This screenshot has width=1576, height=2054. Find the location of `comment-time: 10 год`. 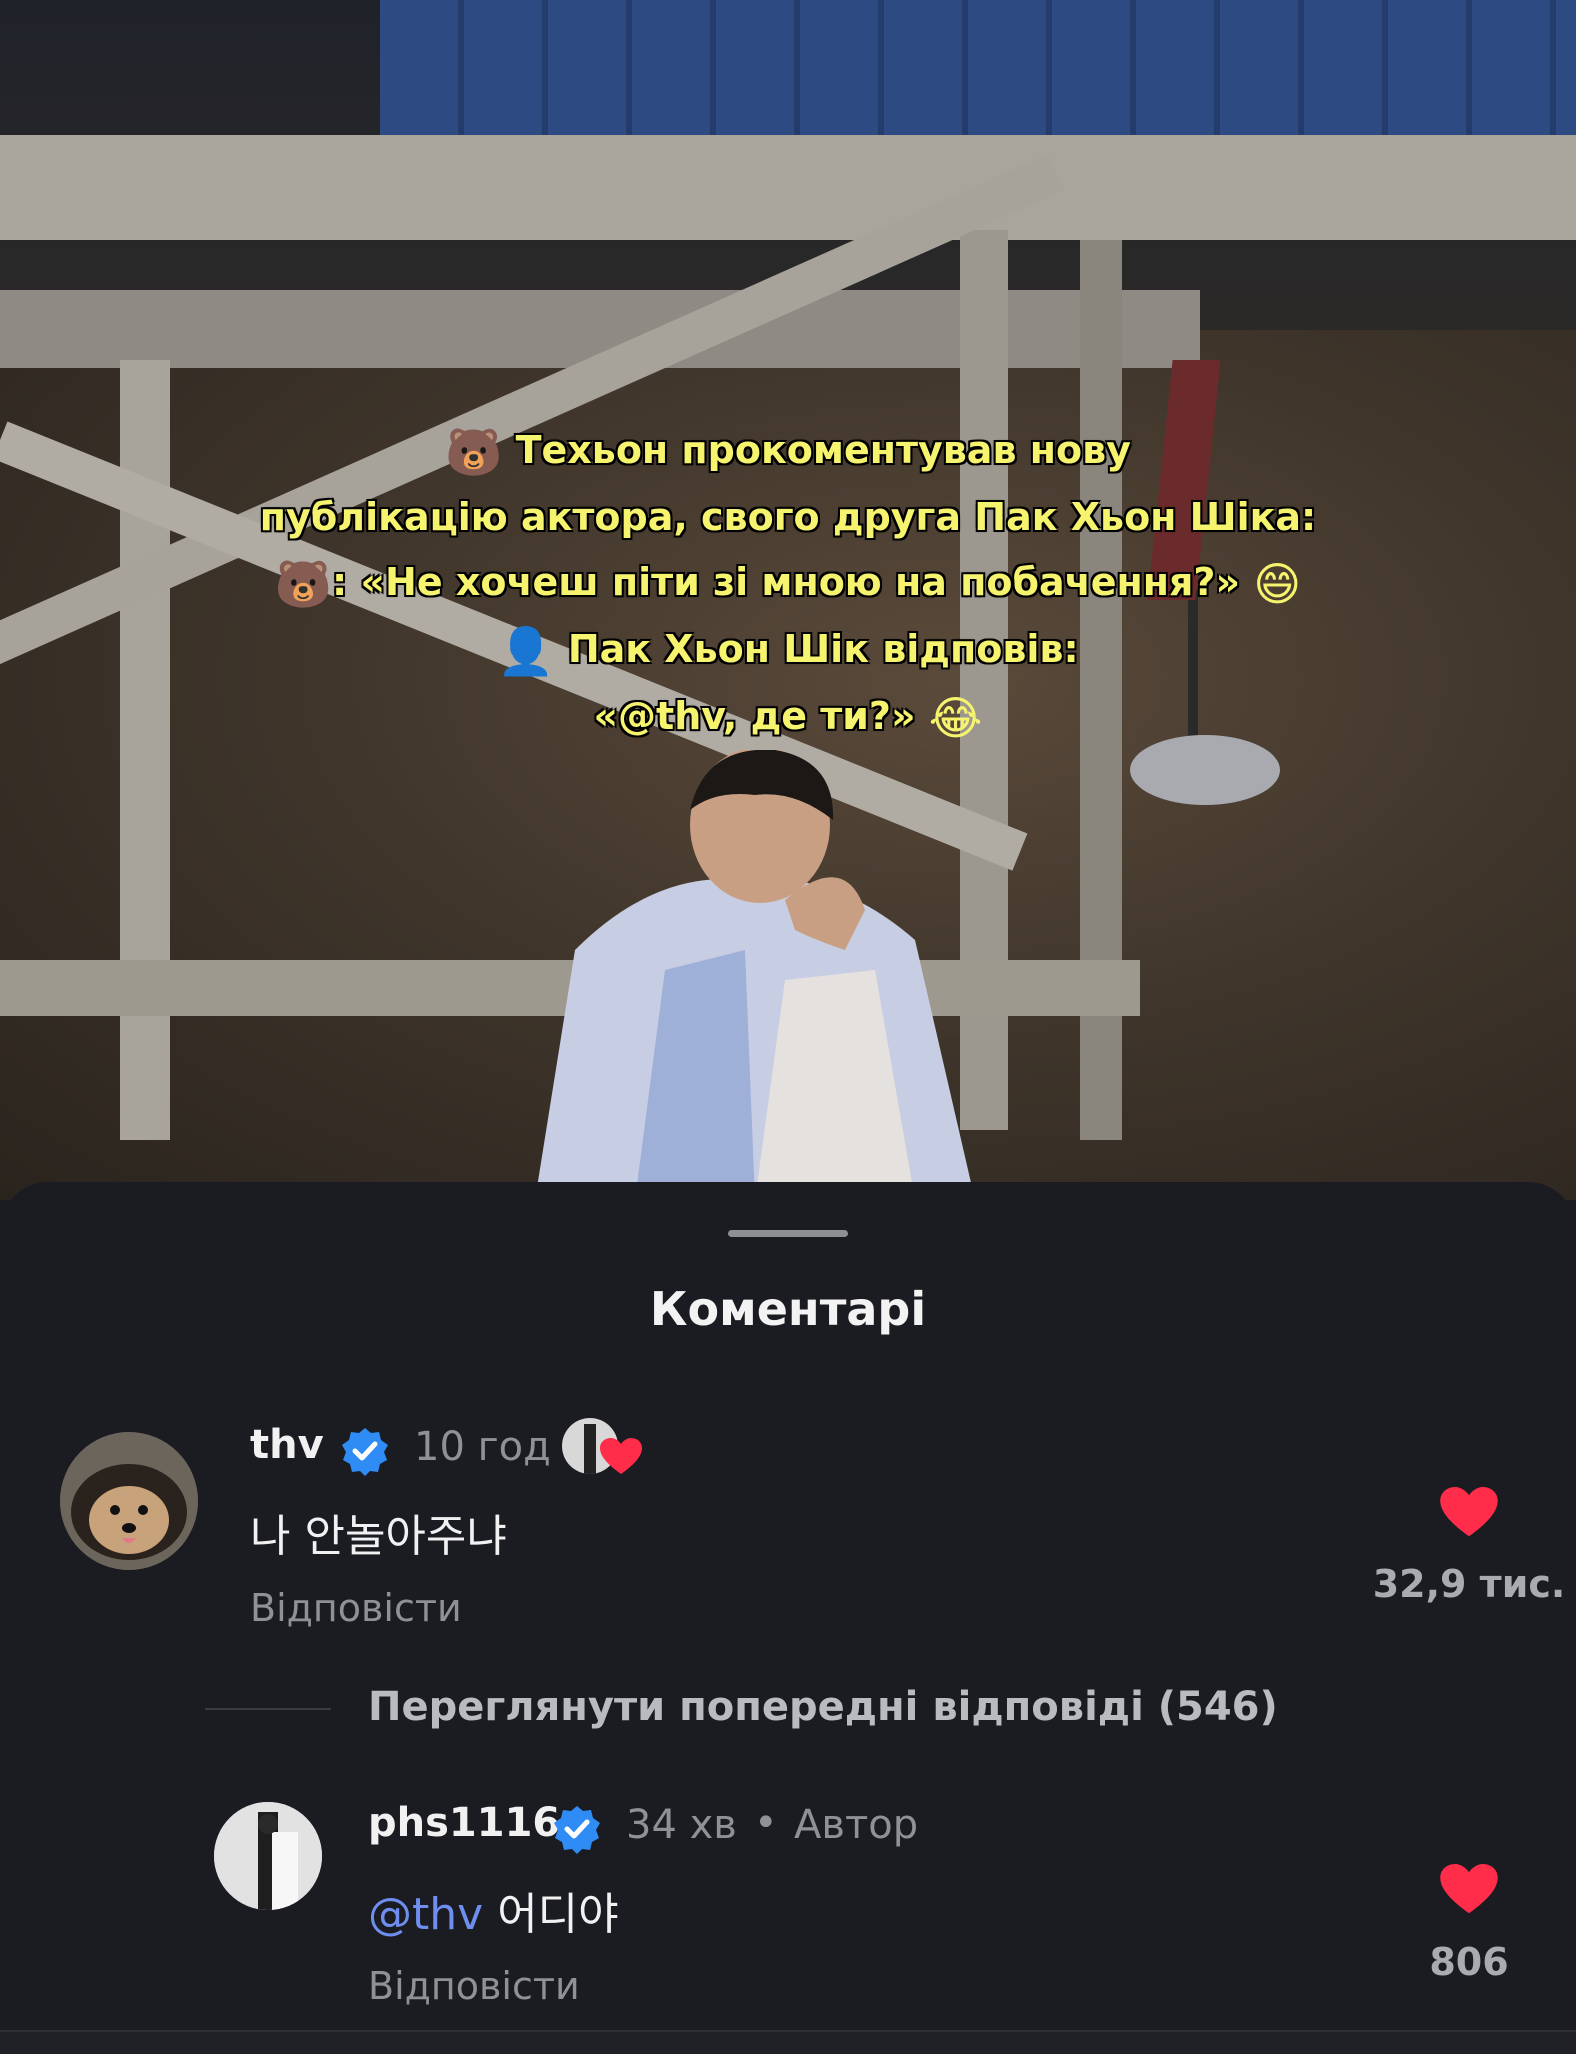

comment-time: 10 год is located at coordinates (482, 1447).